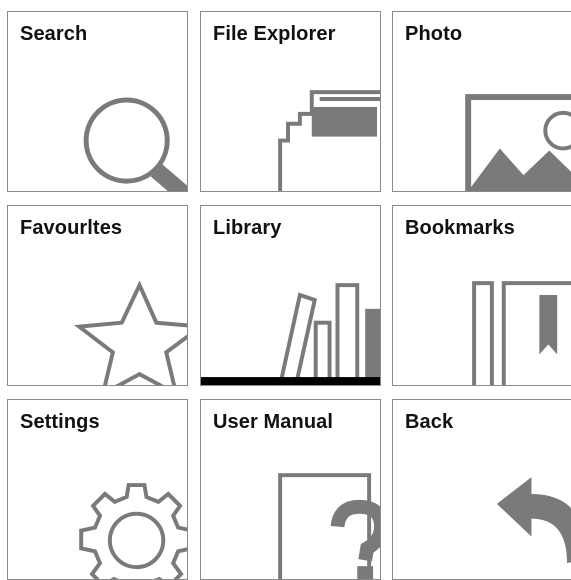  Describe the element at coordinates (481, 295) in the screenshot. I see `tile-bookmarks: Bookmarks` at that location.